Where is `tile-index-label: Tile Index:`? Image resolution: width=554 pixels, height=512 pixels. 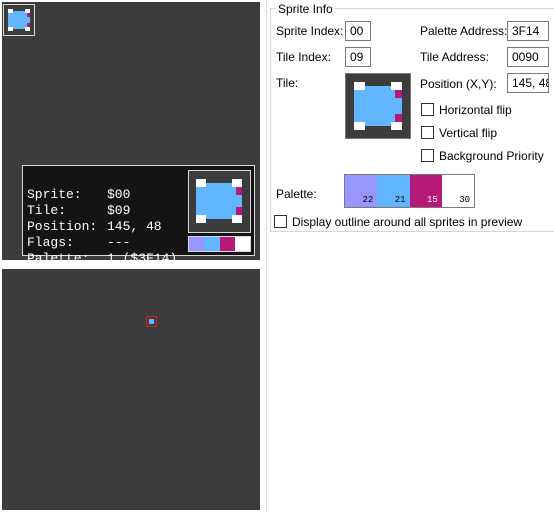 tile-index-label: Tile Index: is located at coordinates (303, 57).